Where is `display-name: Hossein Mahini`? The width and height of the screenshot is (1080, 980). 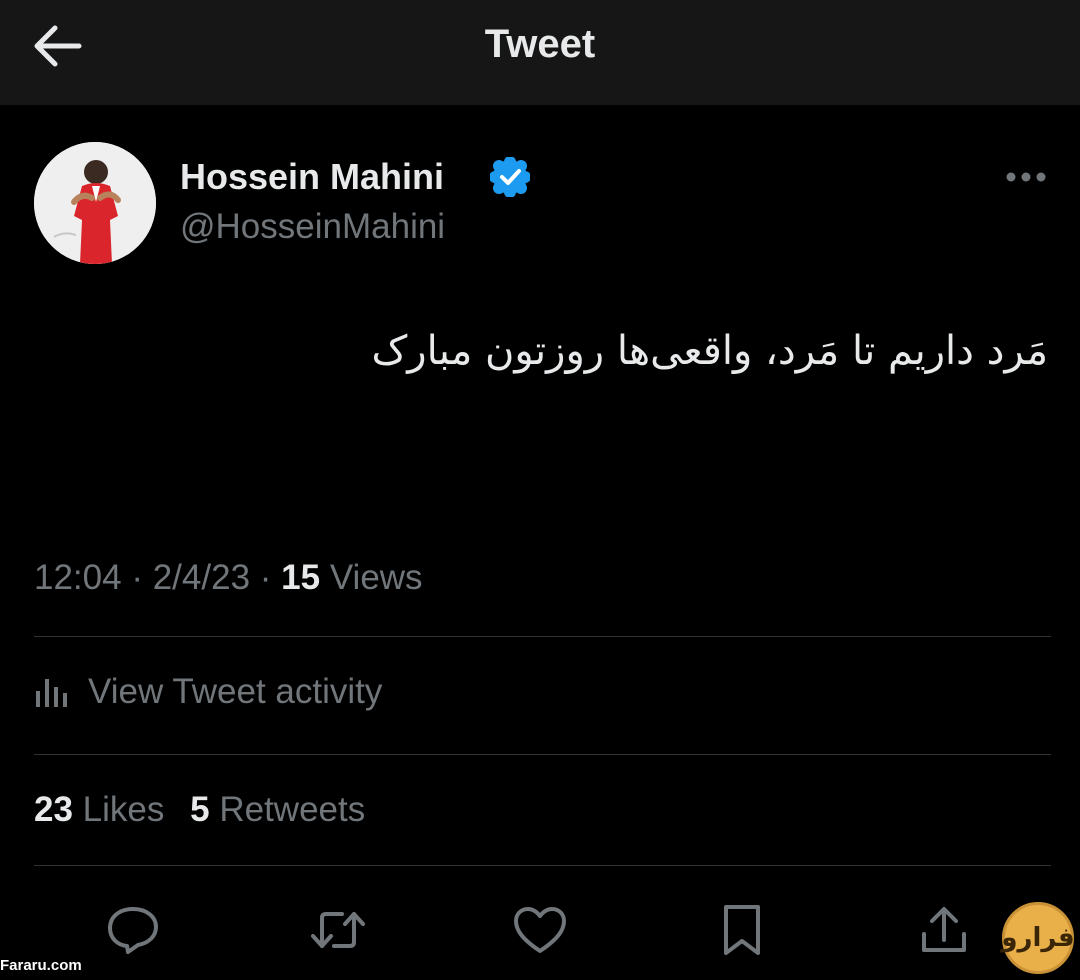
display-name: Hossein Mahini is located at coordinates (312, 177).